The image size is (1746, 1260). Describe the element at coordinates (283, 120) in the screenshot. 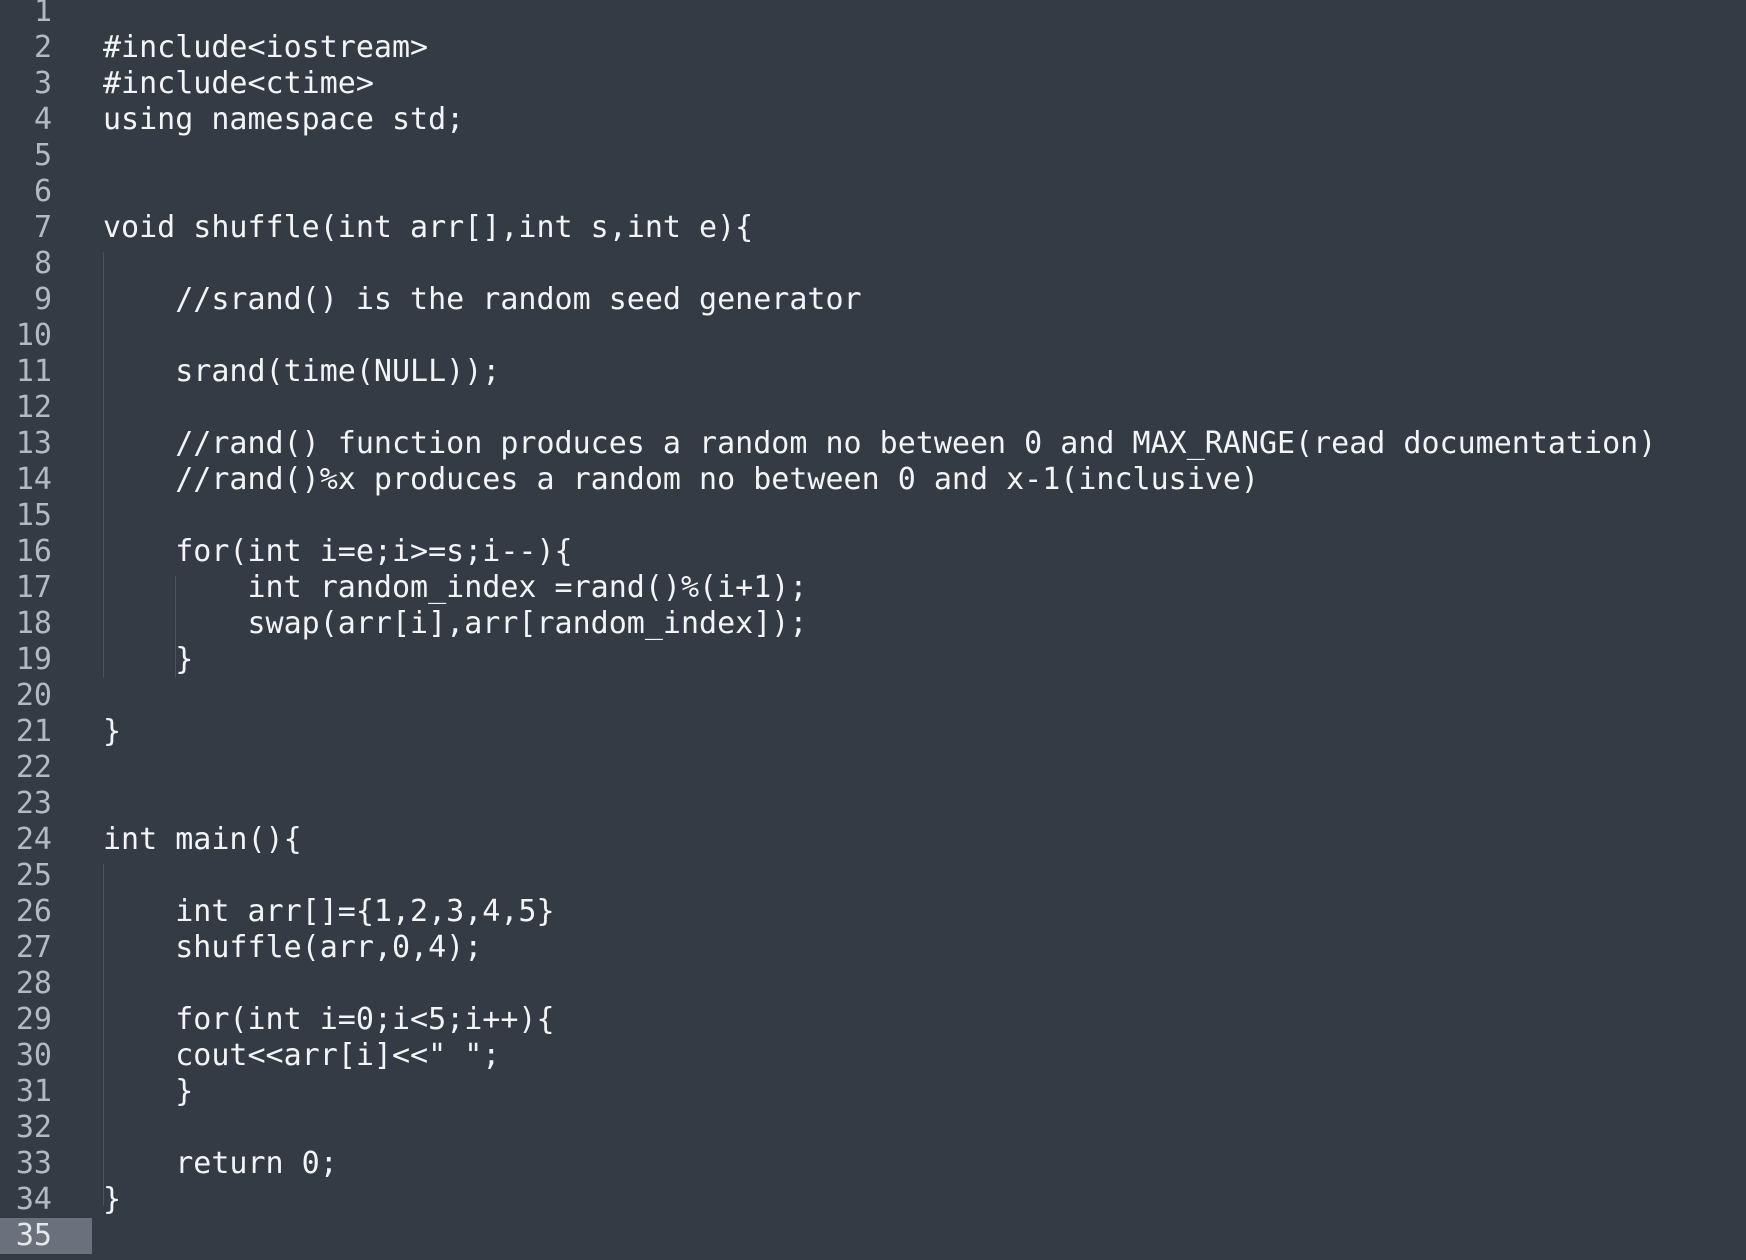

I see `code-text: using namespace std;` at that location.